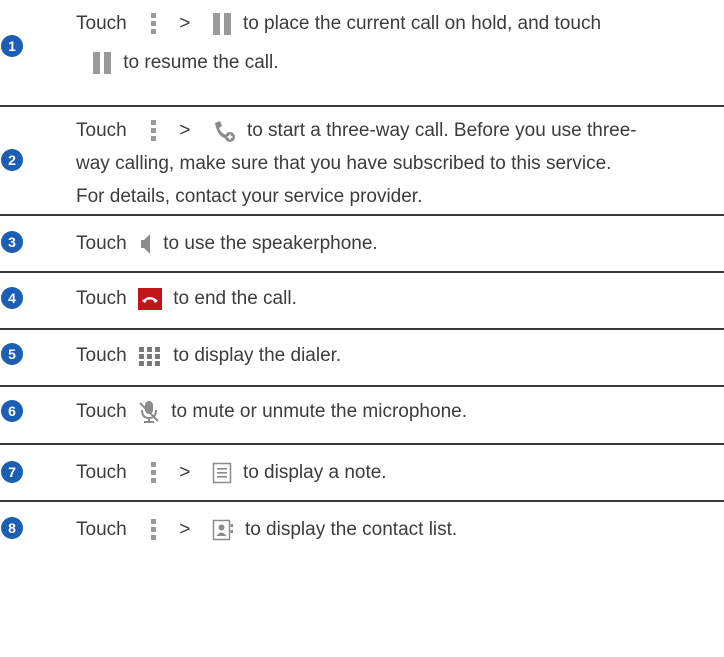  I want to click on end-call-icon, so click(149, 298).